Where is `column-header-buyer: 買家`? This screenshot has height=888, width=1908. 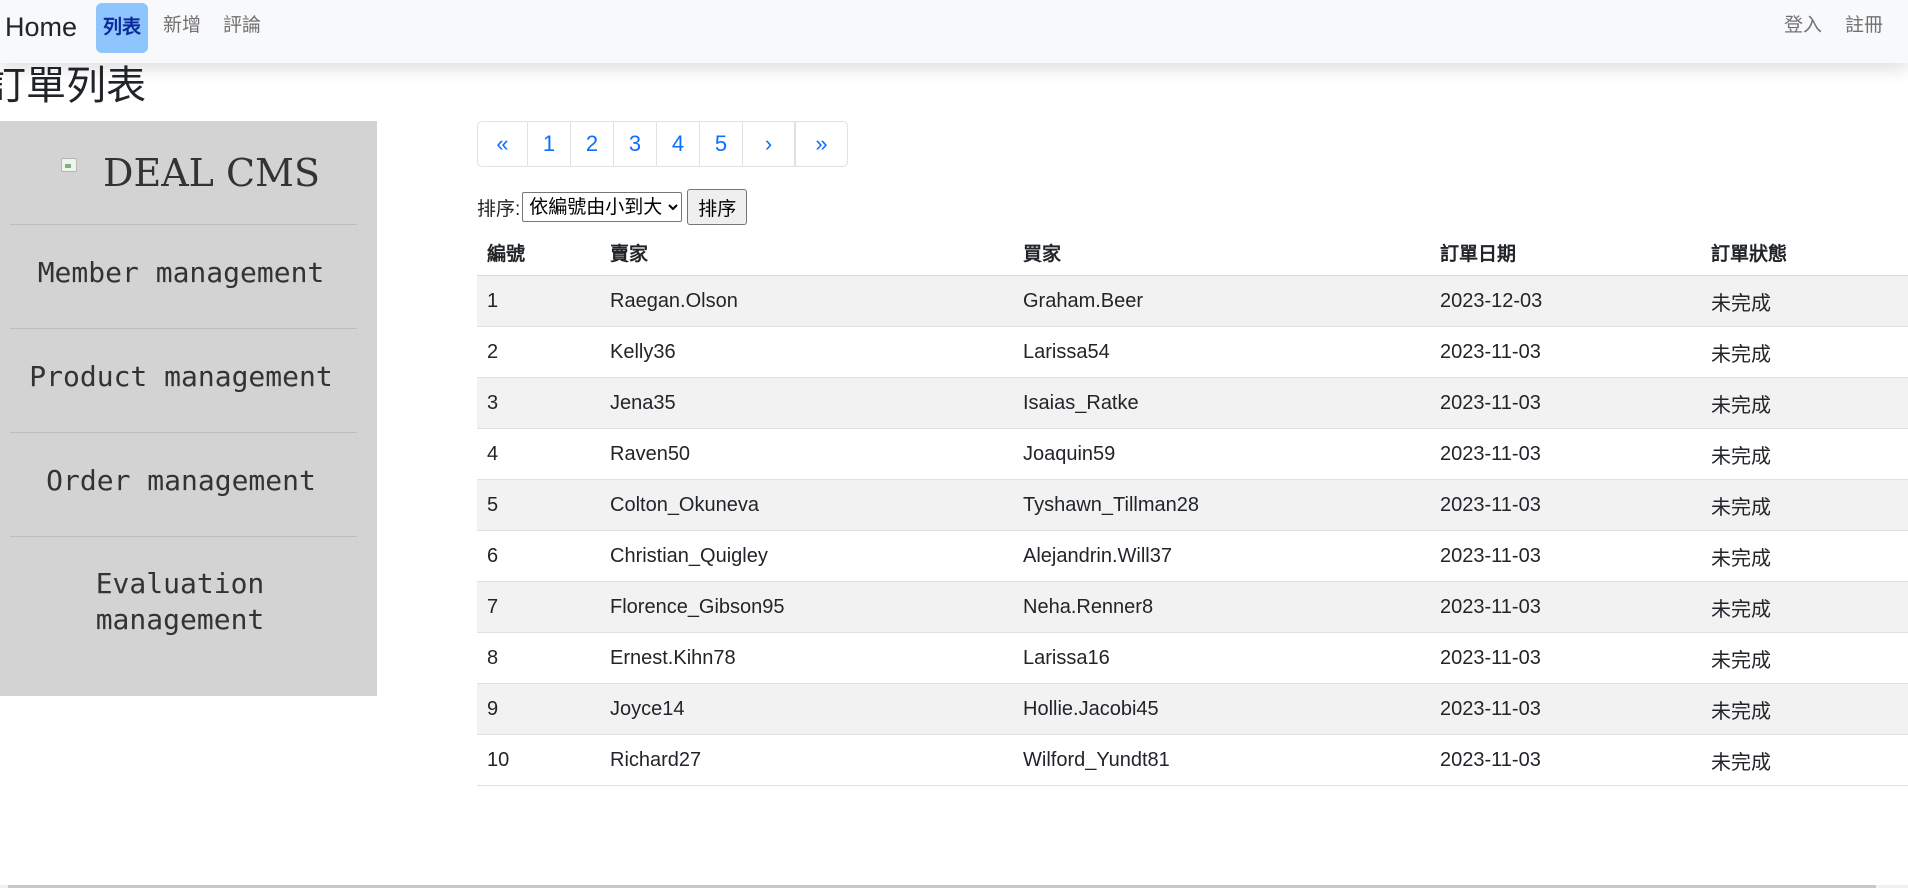 column-header-buyer: 買家 is located at coordinates (1221, 252).